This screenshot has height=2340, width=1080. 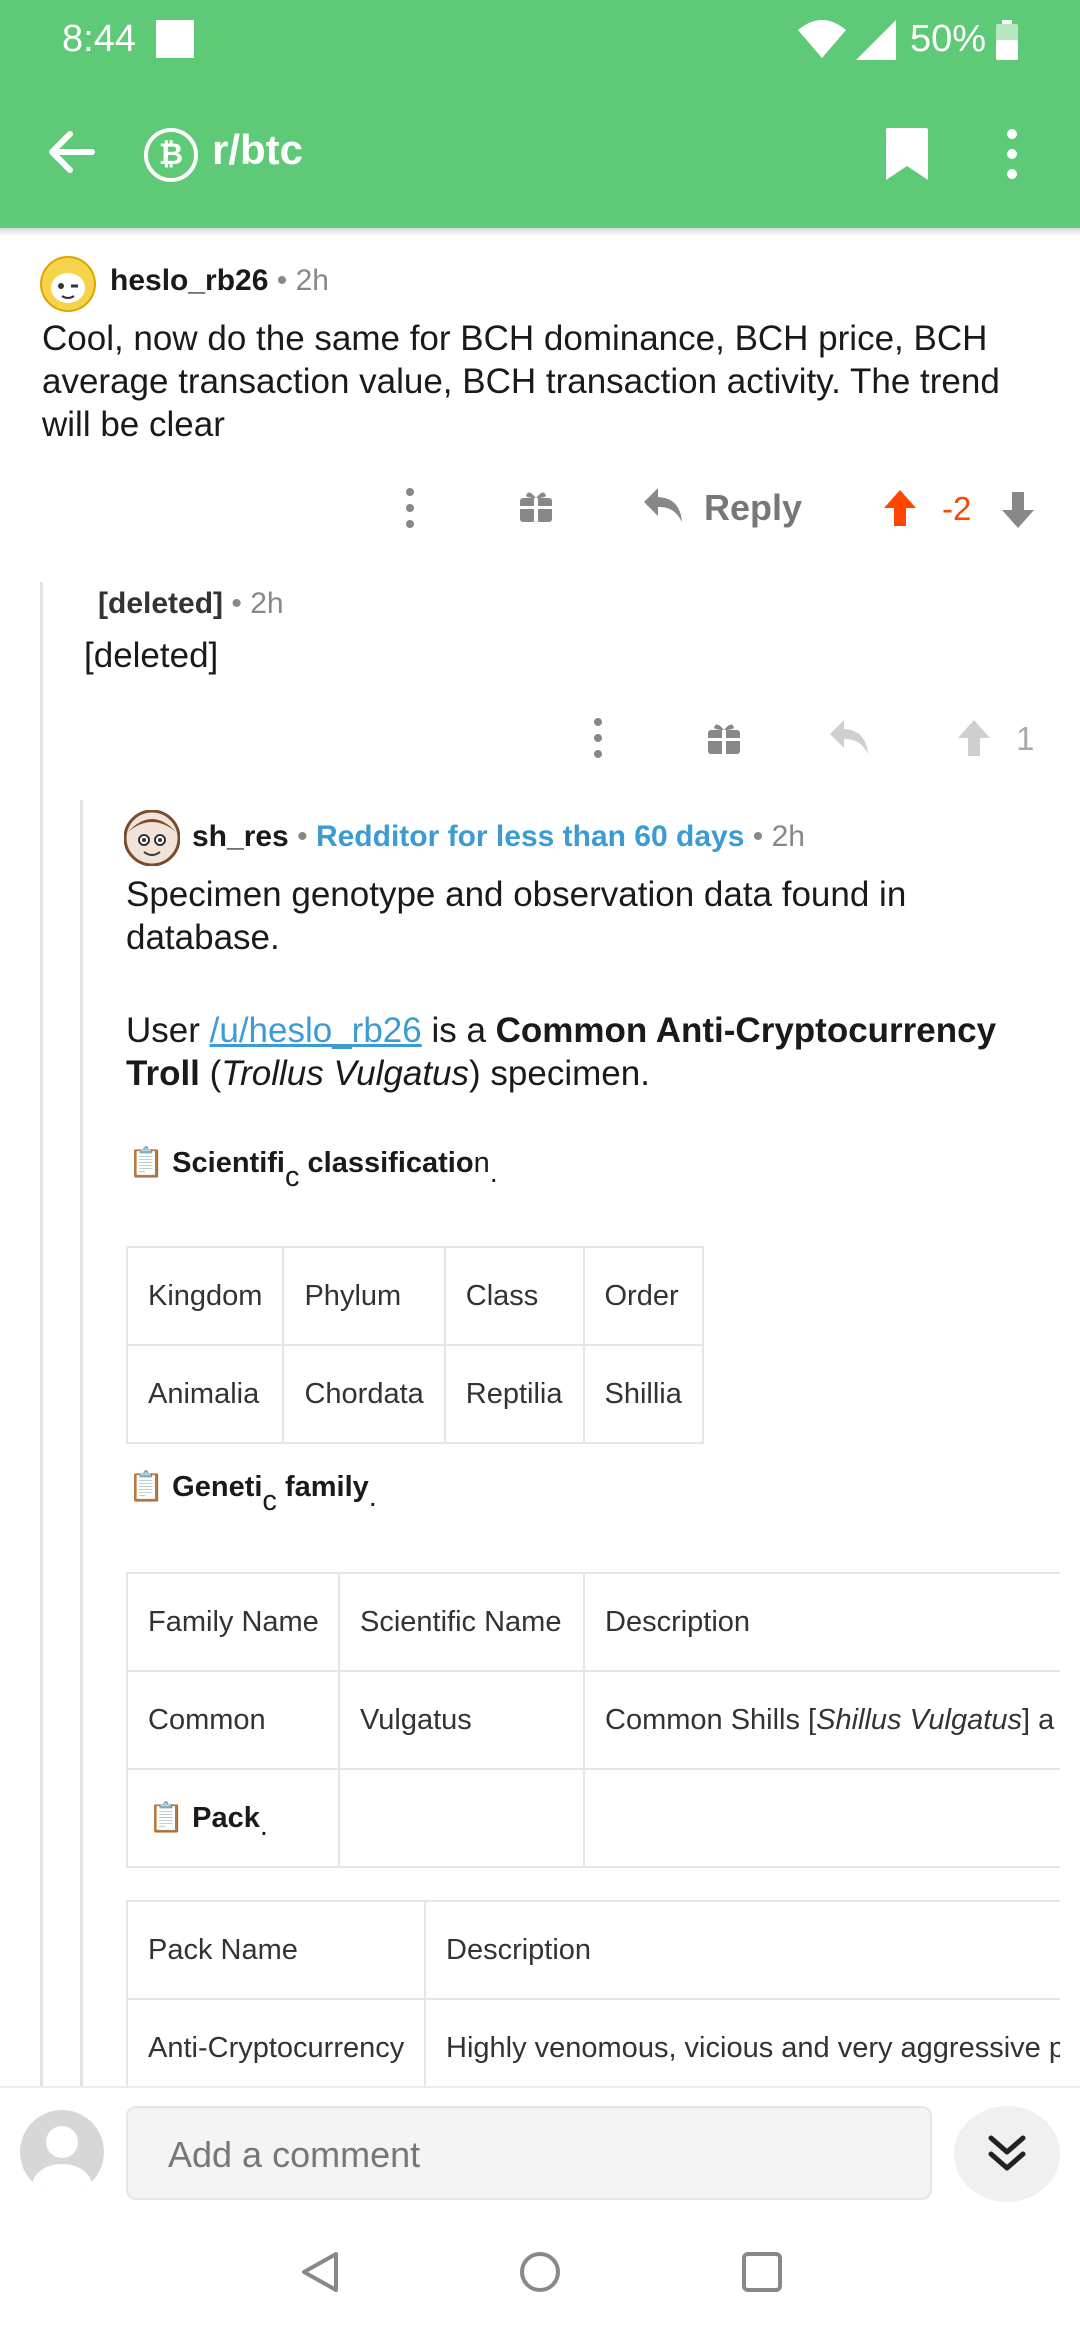 I want to click on heading-text: family, so click(x=322, y=1487).